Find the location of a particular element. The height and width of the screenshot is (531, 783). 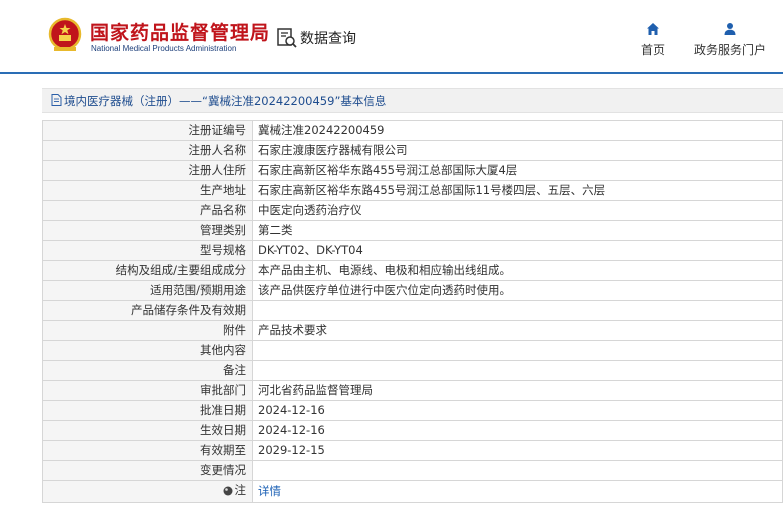

nav-service-portal-label: 政务服务门户 is located at coordinates (729, 50).